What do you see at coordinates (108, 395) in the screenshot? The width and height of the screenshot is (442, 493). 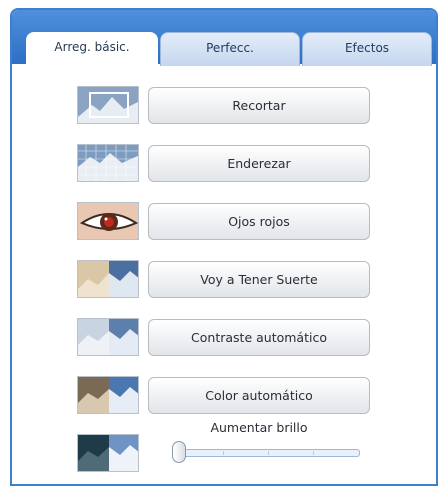 I see `auto-color-thumbnail-icon` at bounding box center [108, 395].